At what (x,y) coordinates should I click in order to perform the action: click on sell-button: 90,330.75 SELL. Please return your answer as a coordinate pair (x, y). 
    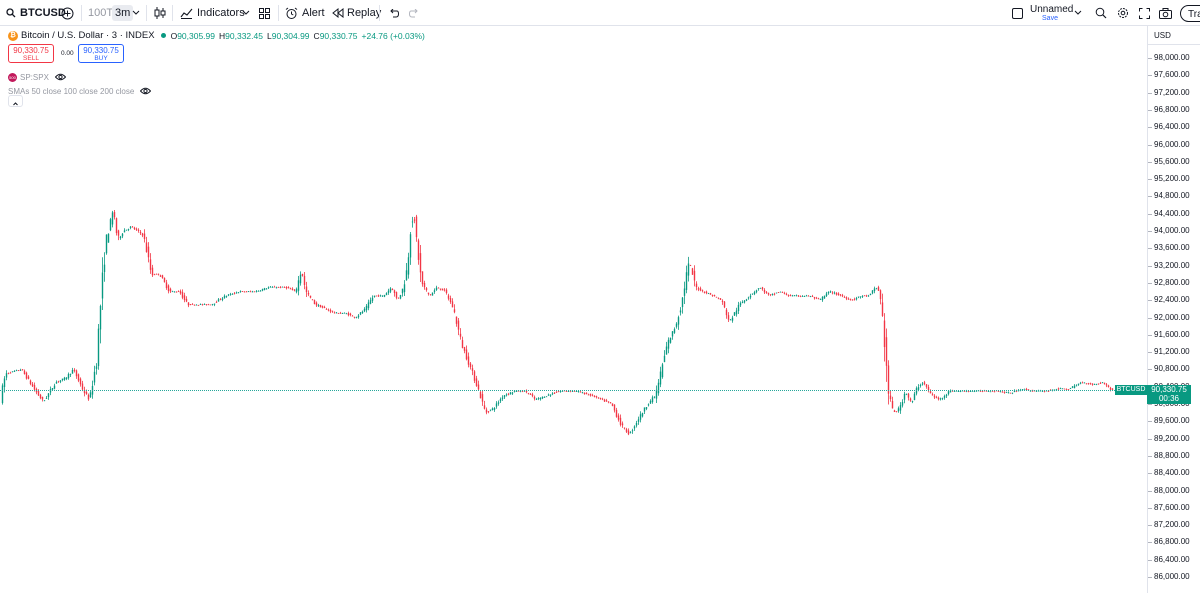
    Looking at the image, I should click on (31, 53).